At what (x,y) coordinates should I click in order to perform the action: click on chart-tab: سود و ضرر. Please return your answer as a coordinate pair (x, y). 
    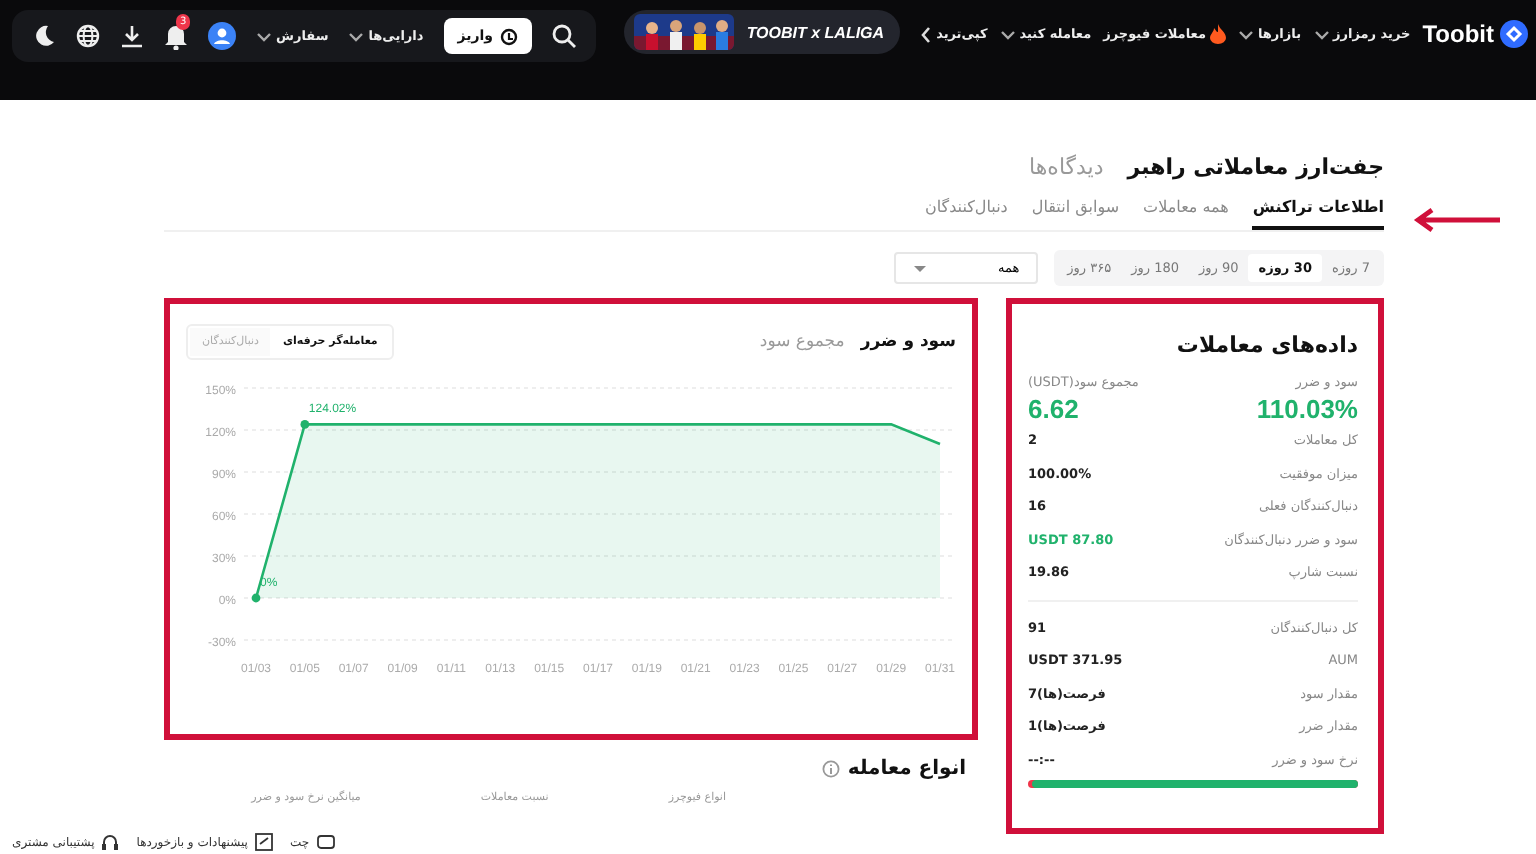
    Looking at the image, I should click on (908, 342).